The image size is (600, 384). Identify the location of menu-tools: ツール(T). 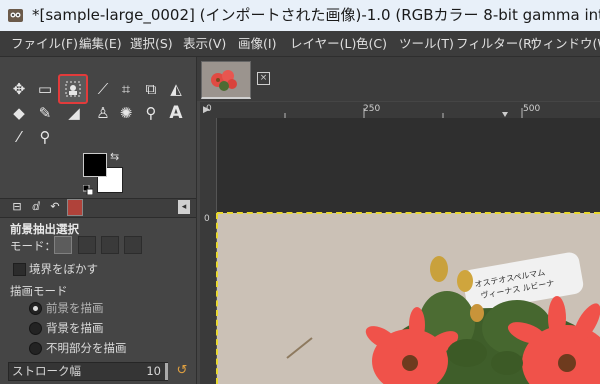
(426, 43).